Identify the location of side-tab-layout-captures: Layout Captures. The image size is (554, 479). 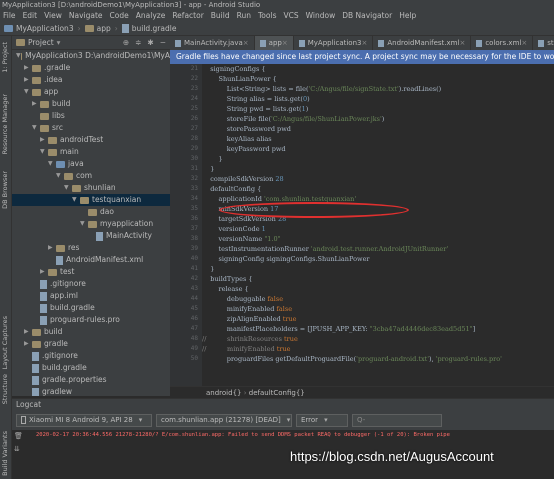
(5, 342).